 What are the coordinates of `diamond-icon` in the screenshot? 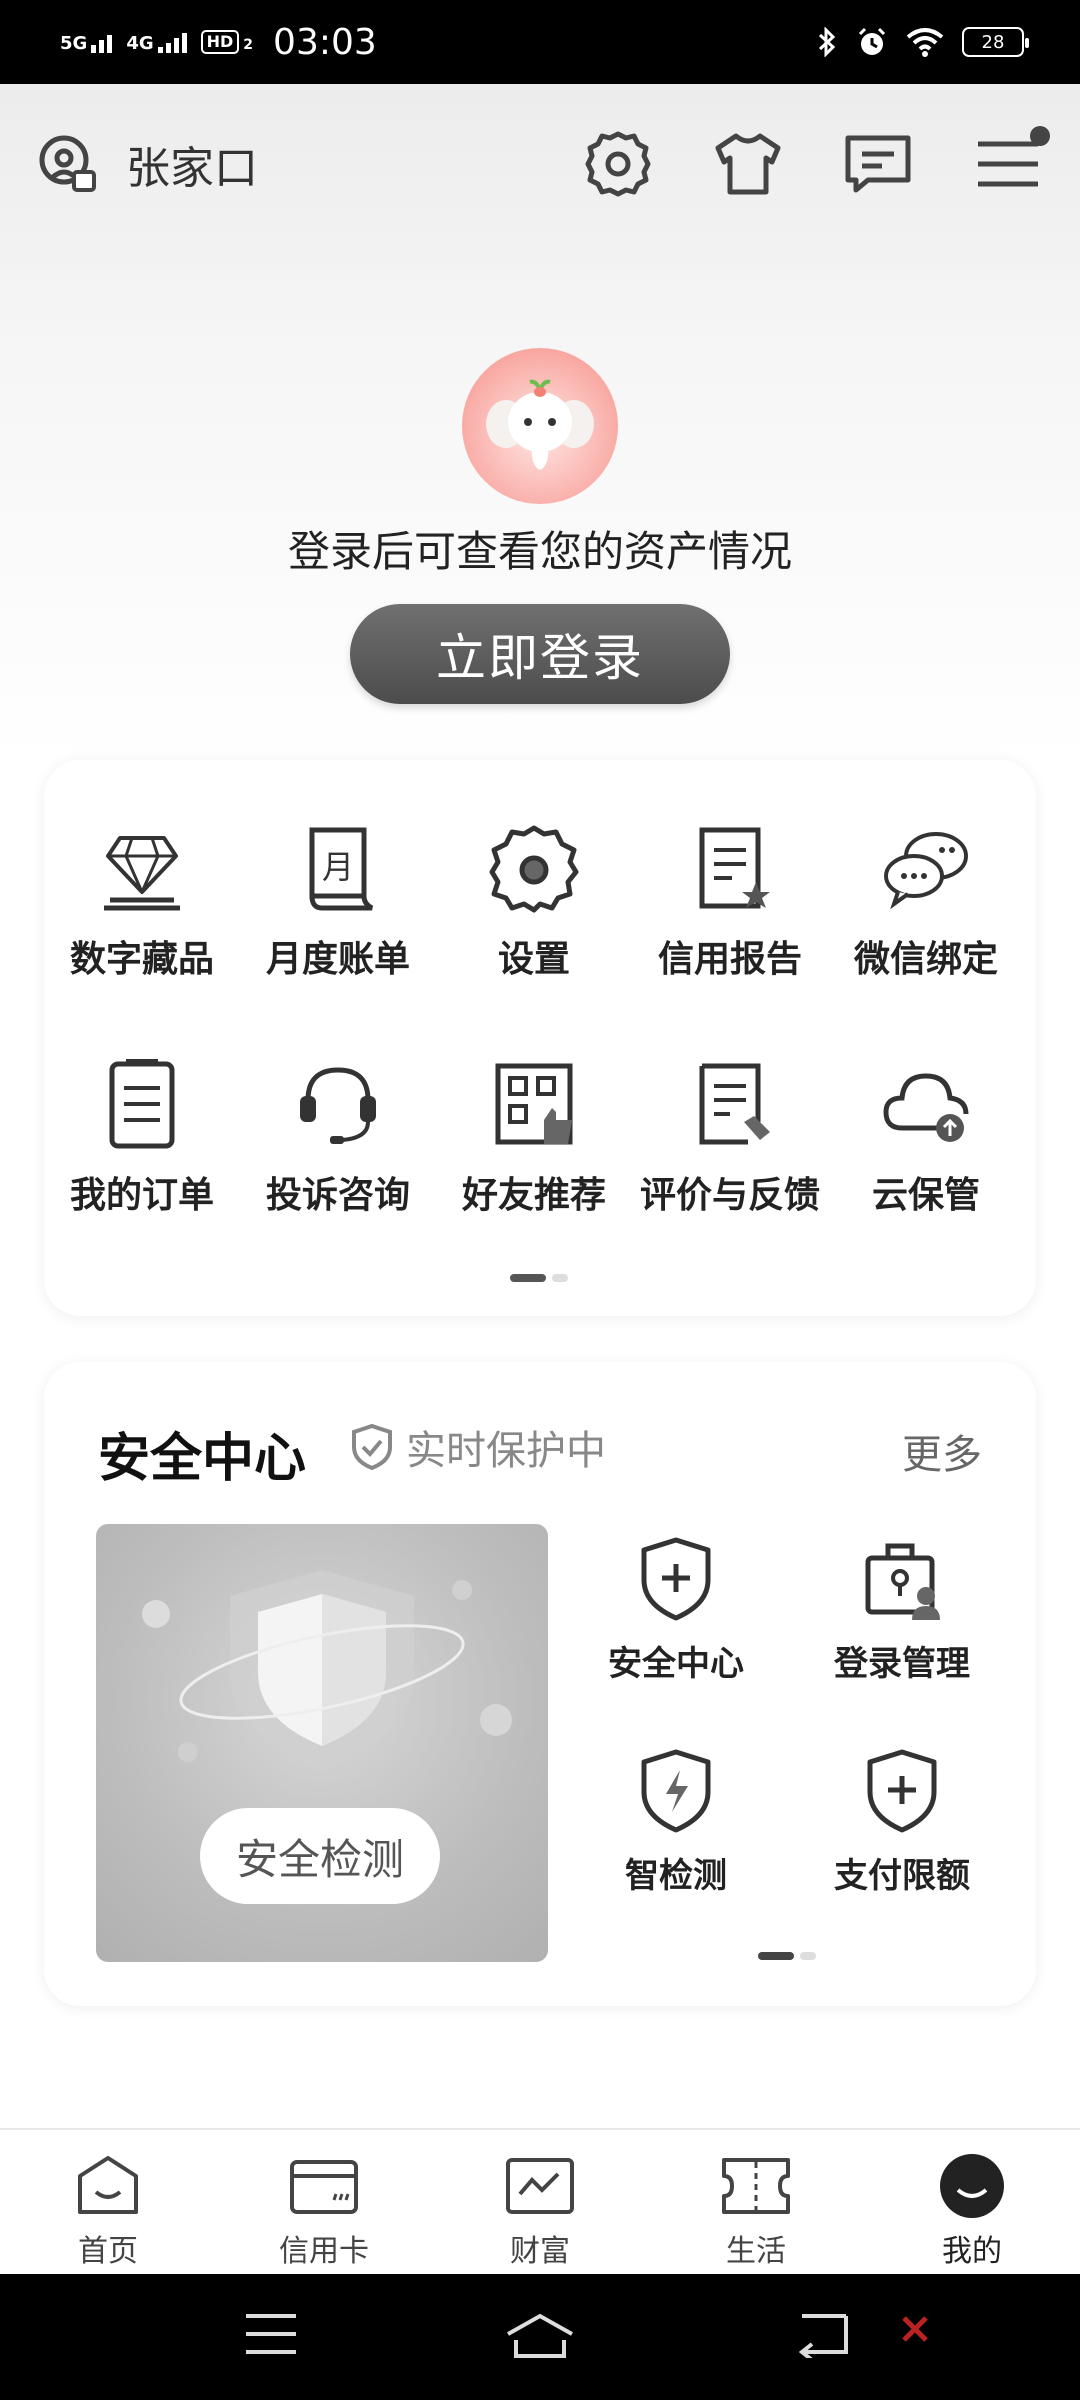 It's located at (142, 873).